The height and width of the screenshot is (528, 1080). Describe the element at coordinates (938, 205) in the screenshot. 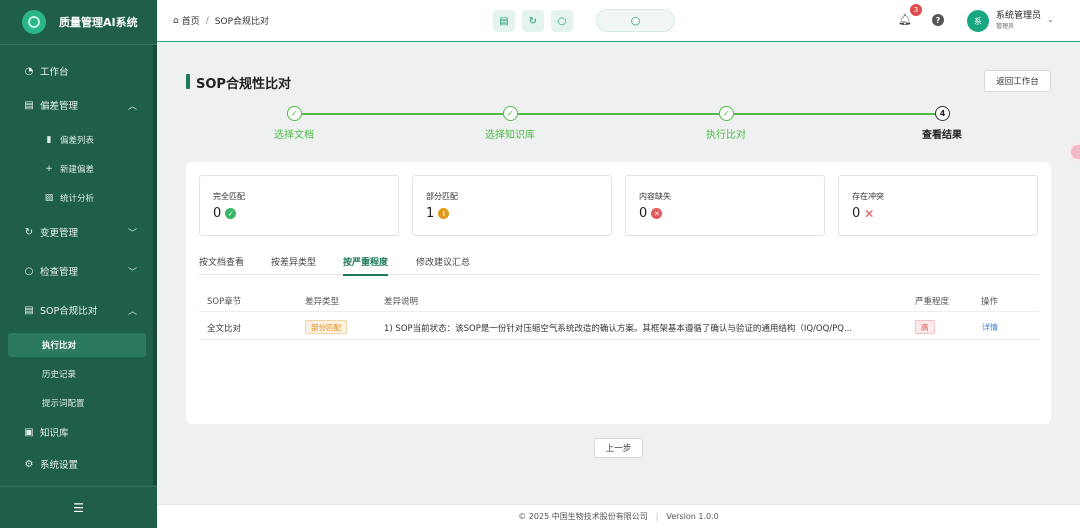

I see `stat-card-conflict: 存在冲突 0 ✕` at that location.